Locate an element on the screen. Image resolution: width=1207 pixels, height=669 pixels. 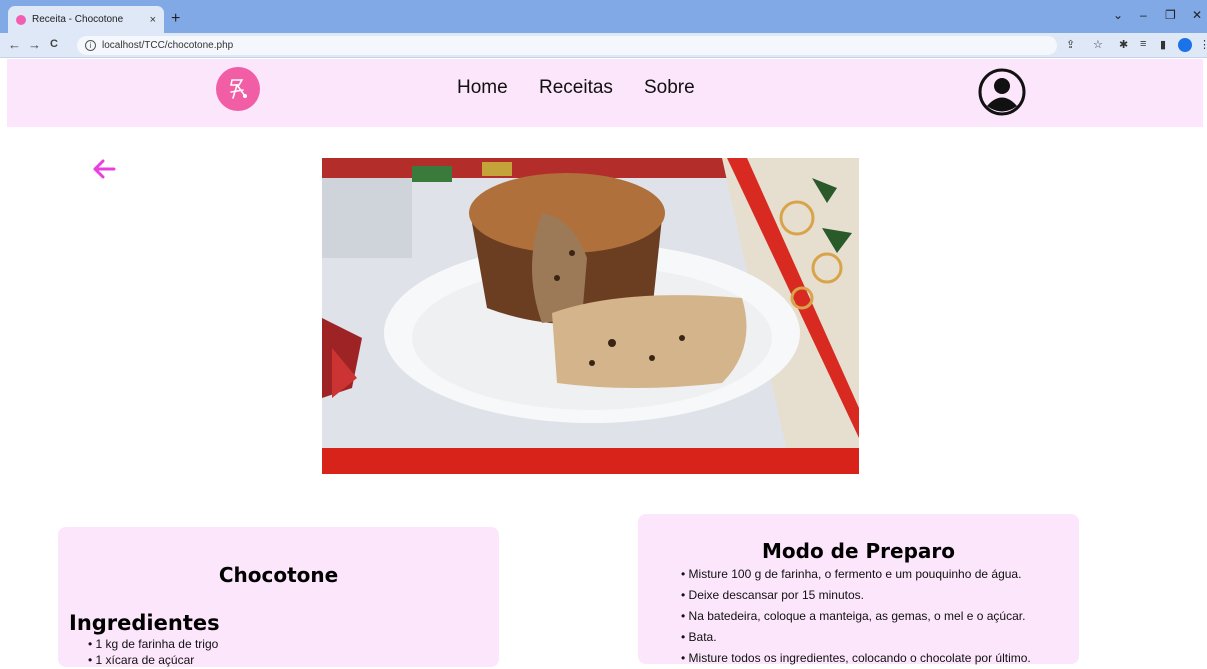
extensions-icon: ✱ is located at coordinates (1123, 44).